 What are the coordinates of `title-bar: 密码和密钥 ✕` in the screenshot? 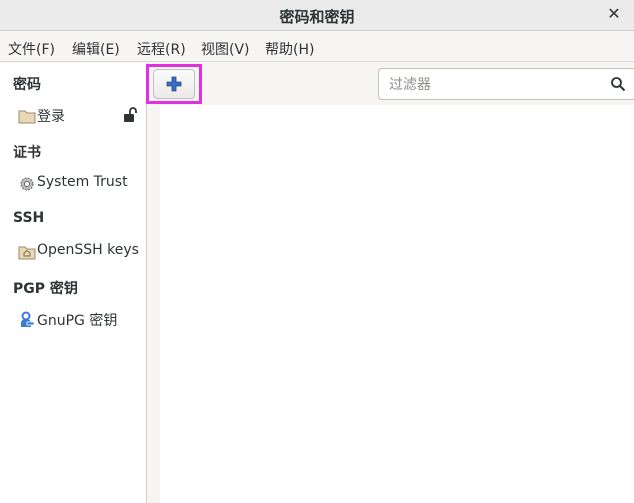 It's located at (317, 15).